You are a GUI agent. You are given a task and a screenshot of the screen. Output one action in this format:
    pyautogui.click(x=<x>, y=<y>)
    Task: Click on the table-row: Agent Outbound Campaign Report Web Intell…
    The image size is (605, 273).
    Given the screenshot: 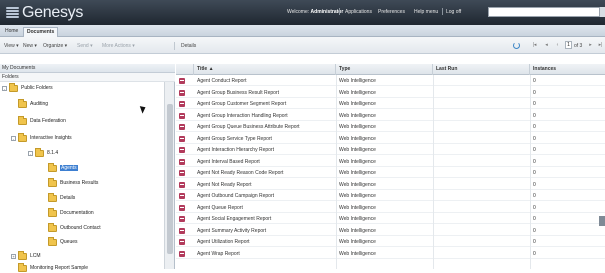 What is the action you would take?
    pyautogui.click(x=390, y=196)
    